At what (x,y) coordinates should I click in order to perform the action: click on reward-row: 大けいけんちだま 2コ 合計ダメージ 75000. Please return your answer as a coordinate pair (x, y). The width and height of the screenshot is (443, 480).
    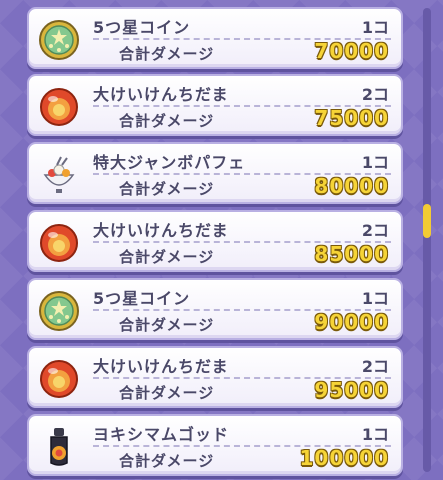
    Looking at the image, I should click on (215, 105).